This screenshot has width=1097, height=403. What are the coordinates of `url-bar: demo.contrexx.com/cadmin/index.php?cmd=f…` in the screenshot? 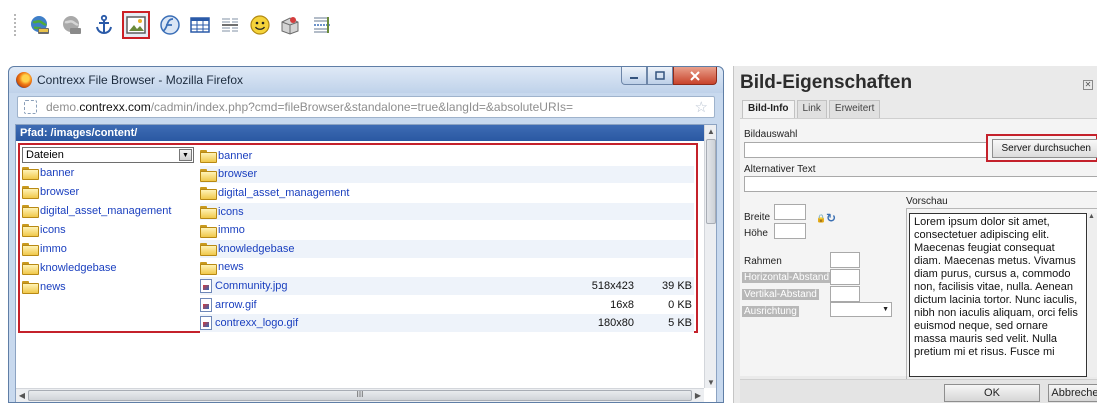 It's located at (366, 107).